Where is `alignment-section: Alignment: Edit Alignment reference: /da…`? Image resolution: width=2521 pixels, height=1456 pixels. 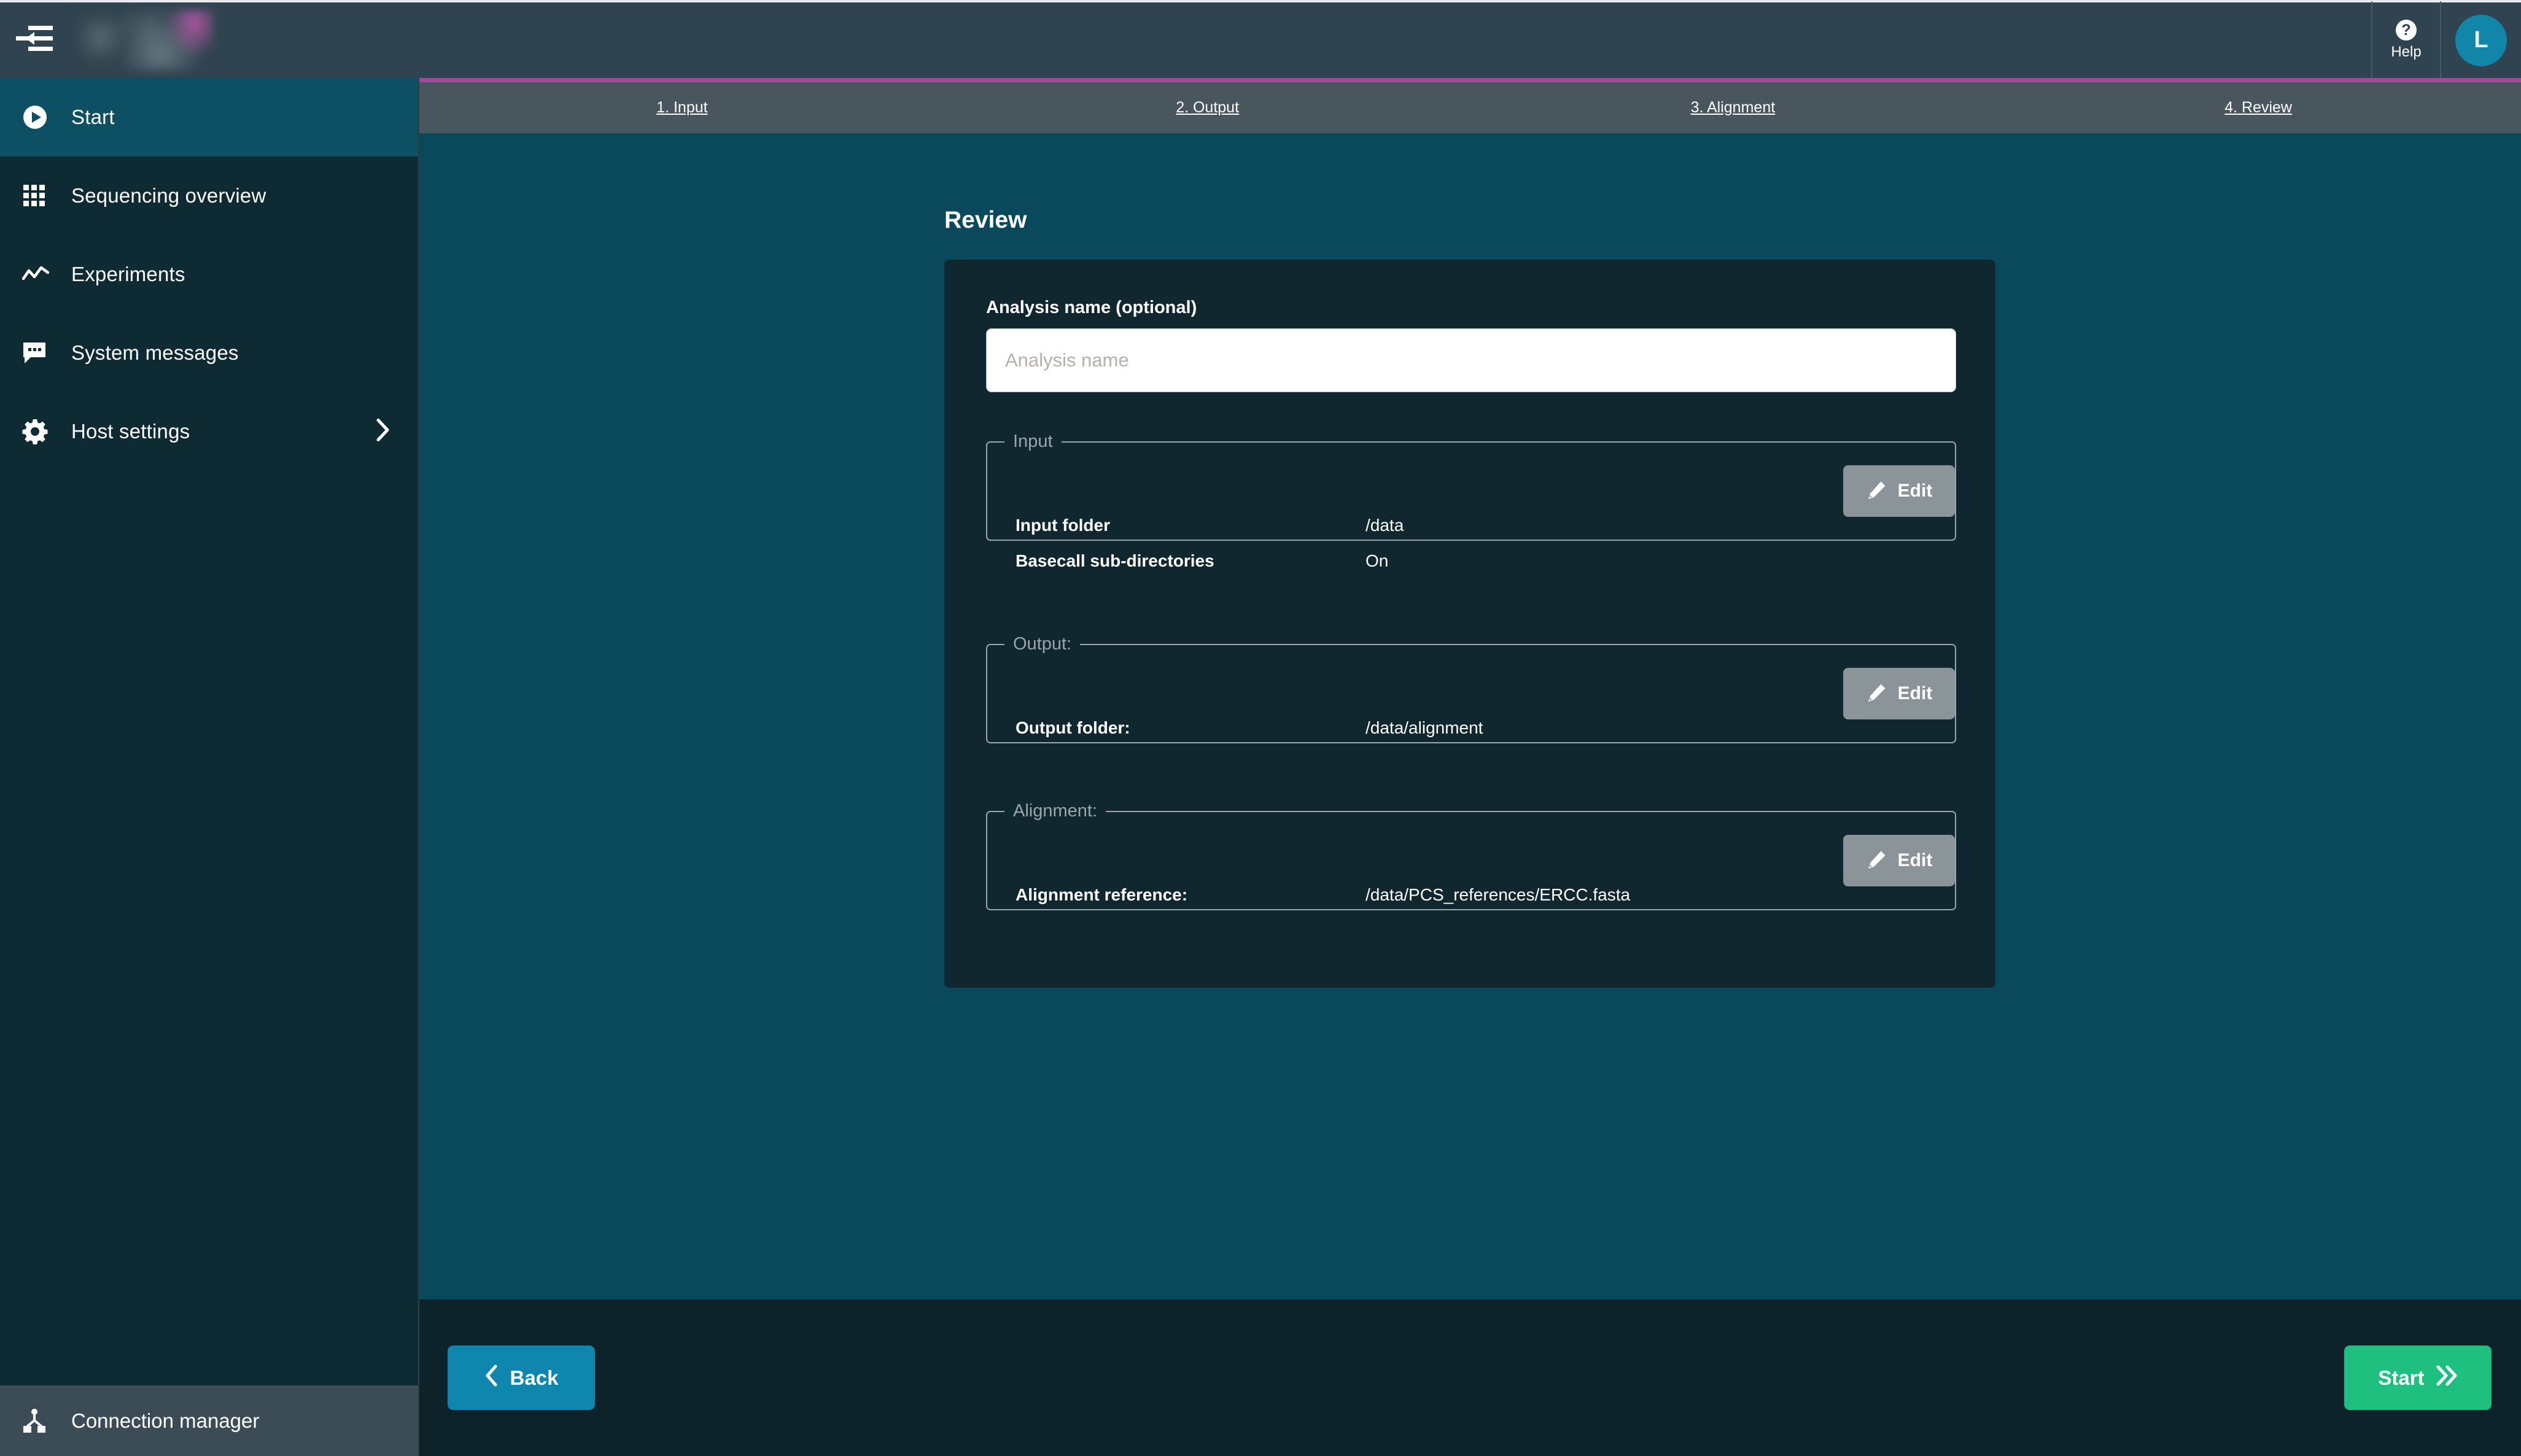
alignment-section: Alignment: Edit Alignment reference: /da… is located at coordinates (1471, 855).